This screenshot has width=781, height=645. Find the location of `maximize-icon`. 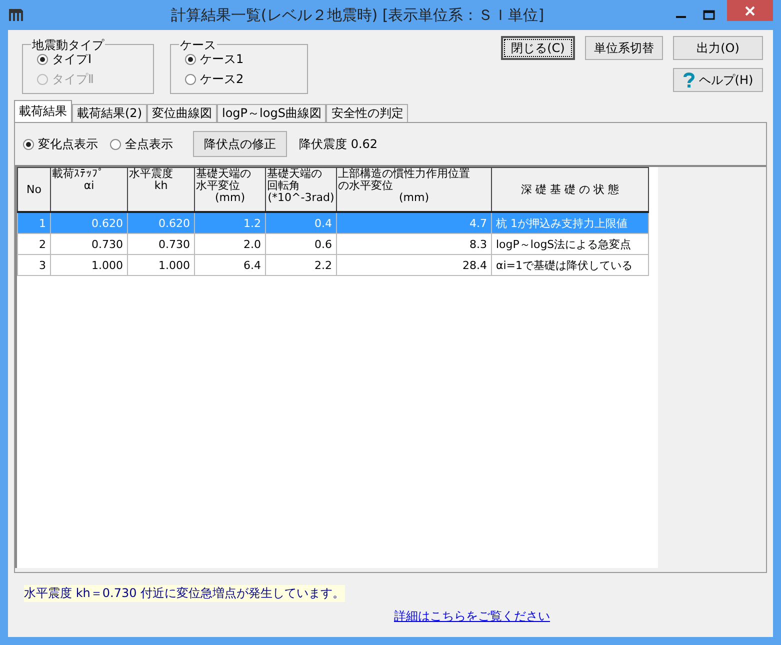

maximize-icon is located at coordinates (709, 15).